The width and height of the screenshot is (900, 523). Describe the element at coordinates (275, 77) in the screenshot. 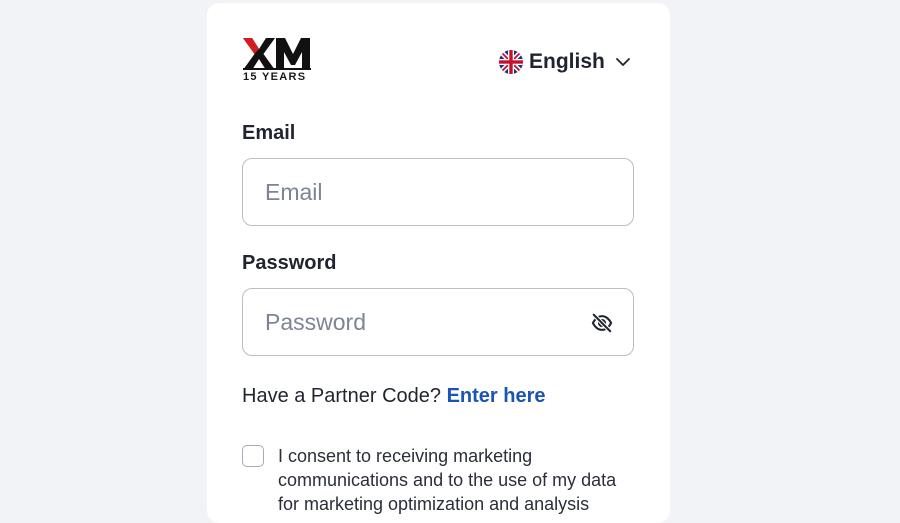

I see `logo-tagline: 15 YEARS` at that location.